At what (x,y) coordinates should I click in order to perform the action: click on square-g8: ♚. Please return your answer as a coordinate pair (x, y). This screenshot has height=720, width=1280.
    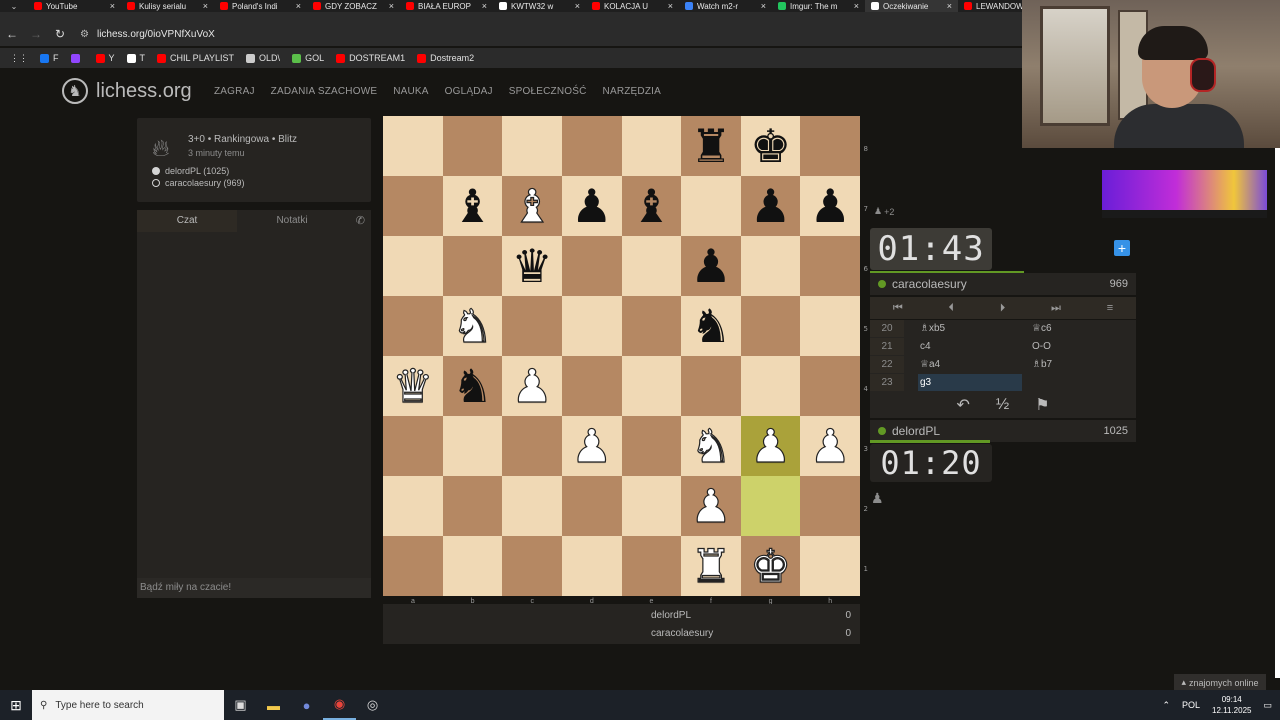
    Looking at the image, I should click on (770, 146).